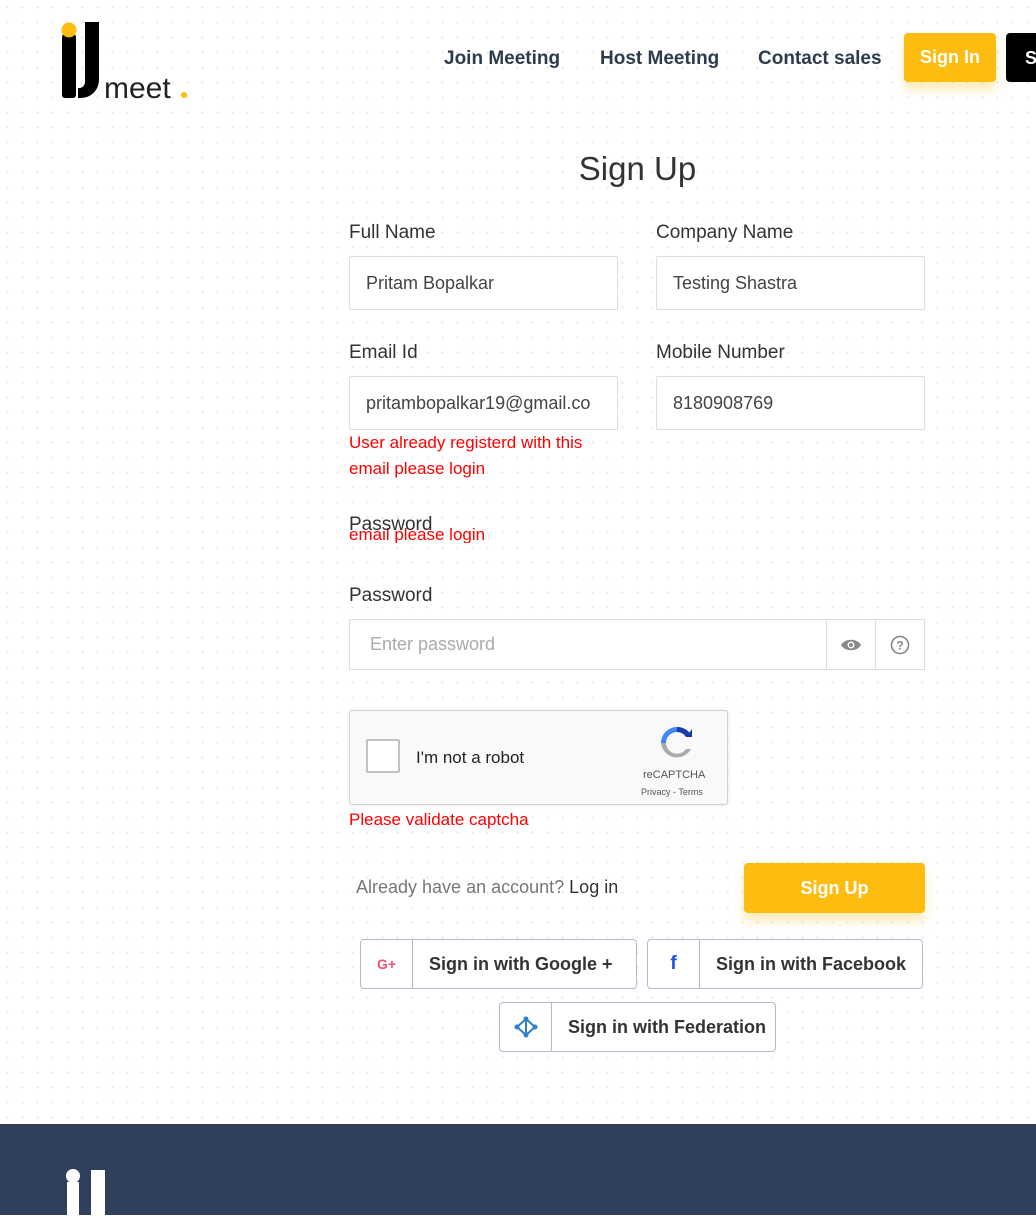 Image resolution: width=1036 pixels, height=1220 pixels. I want to click on password-label: Password, so click(391, 595).